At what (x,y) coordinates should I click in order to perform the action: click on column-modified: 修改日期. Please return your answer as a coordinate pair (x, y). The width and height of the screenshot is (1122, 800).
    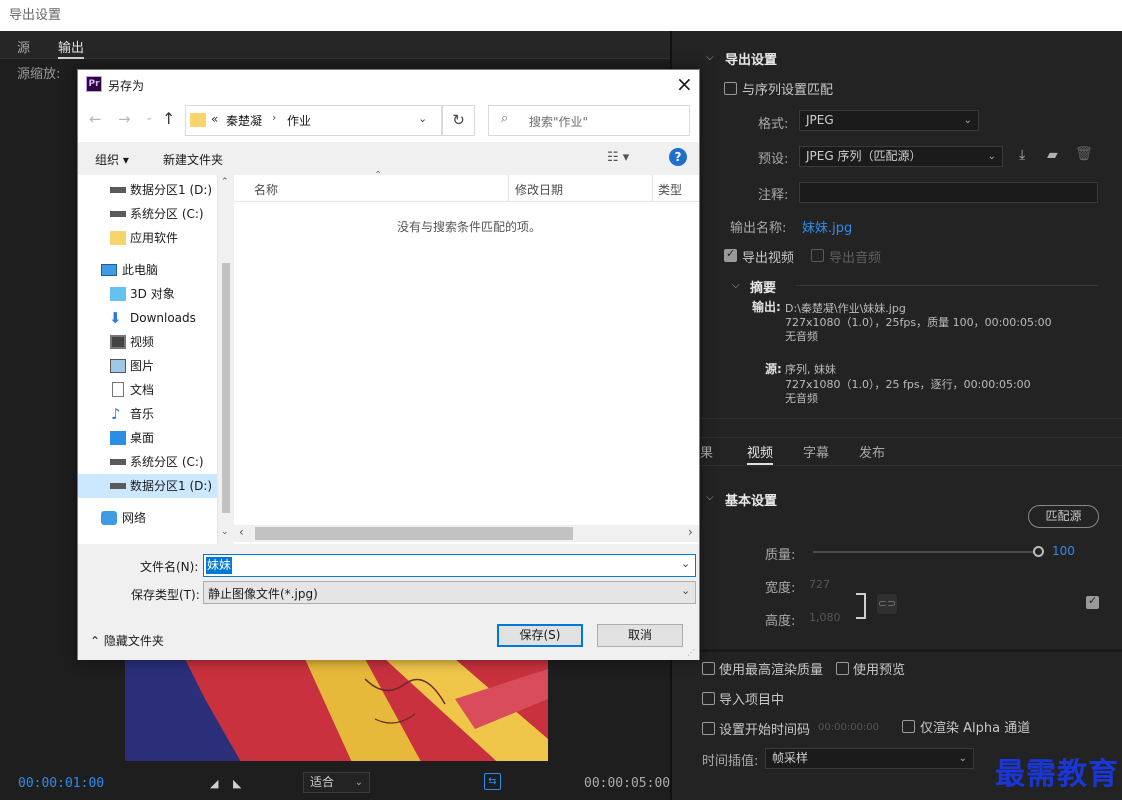
    Looking at the image, I should click on (539, 189).